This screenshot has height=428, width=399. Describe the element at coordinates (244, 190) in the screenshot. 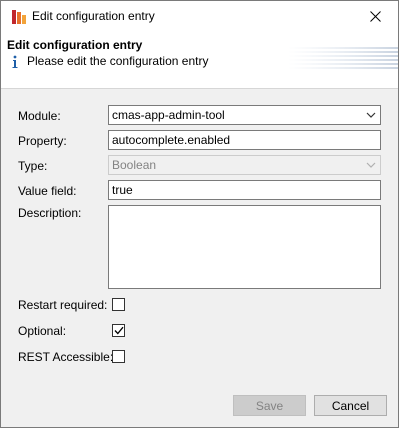

I see `value-field-input` at that location.